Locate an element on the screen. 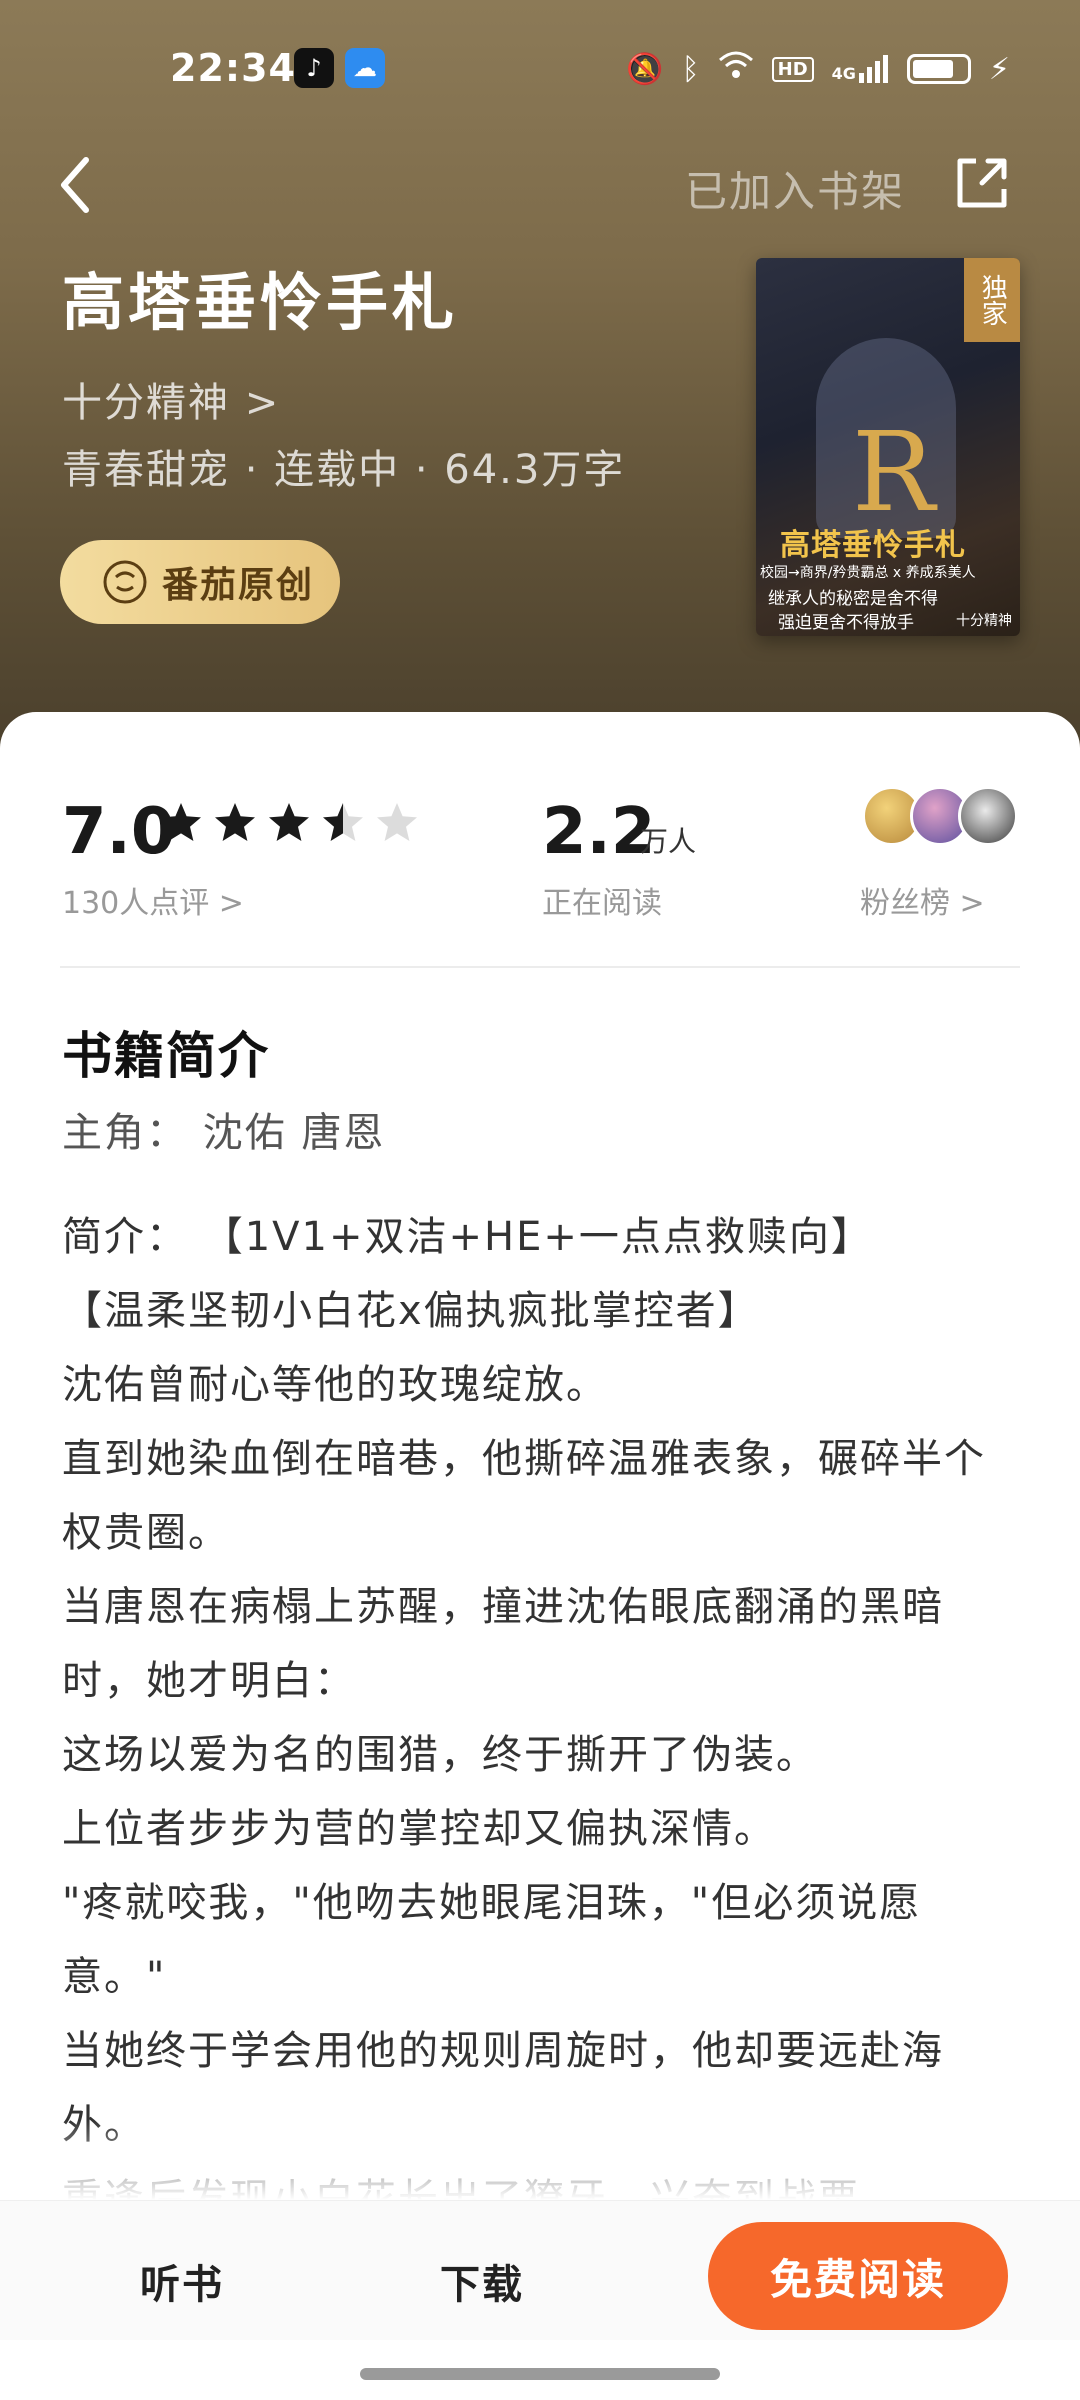  hd-badge: HD is located at coordinates (792, 69).